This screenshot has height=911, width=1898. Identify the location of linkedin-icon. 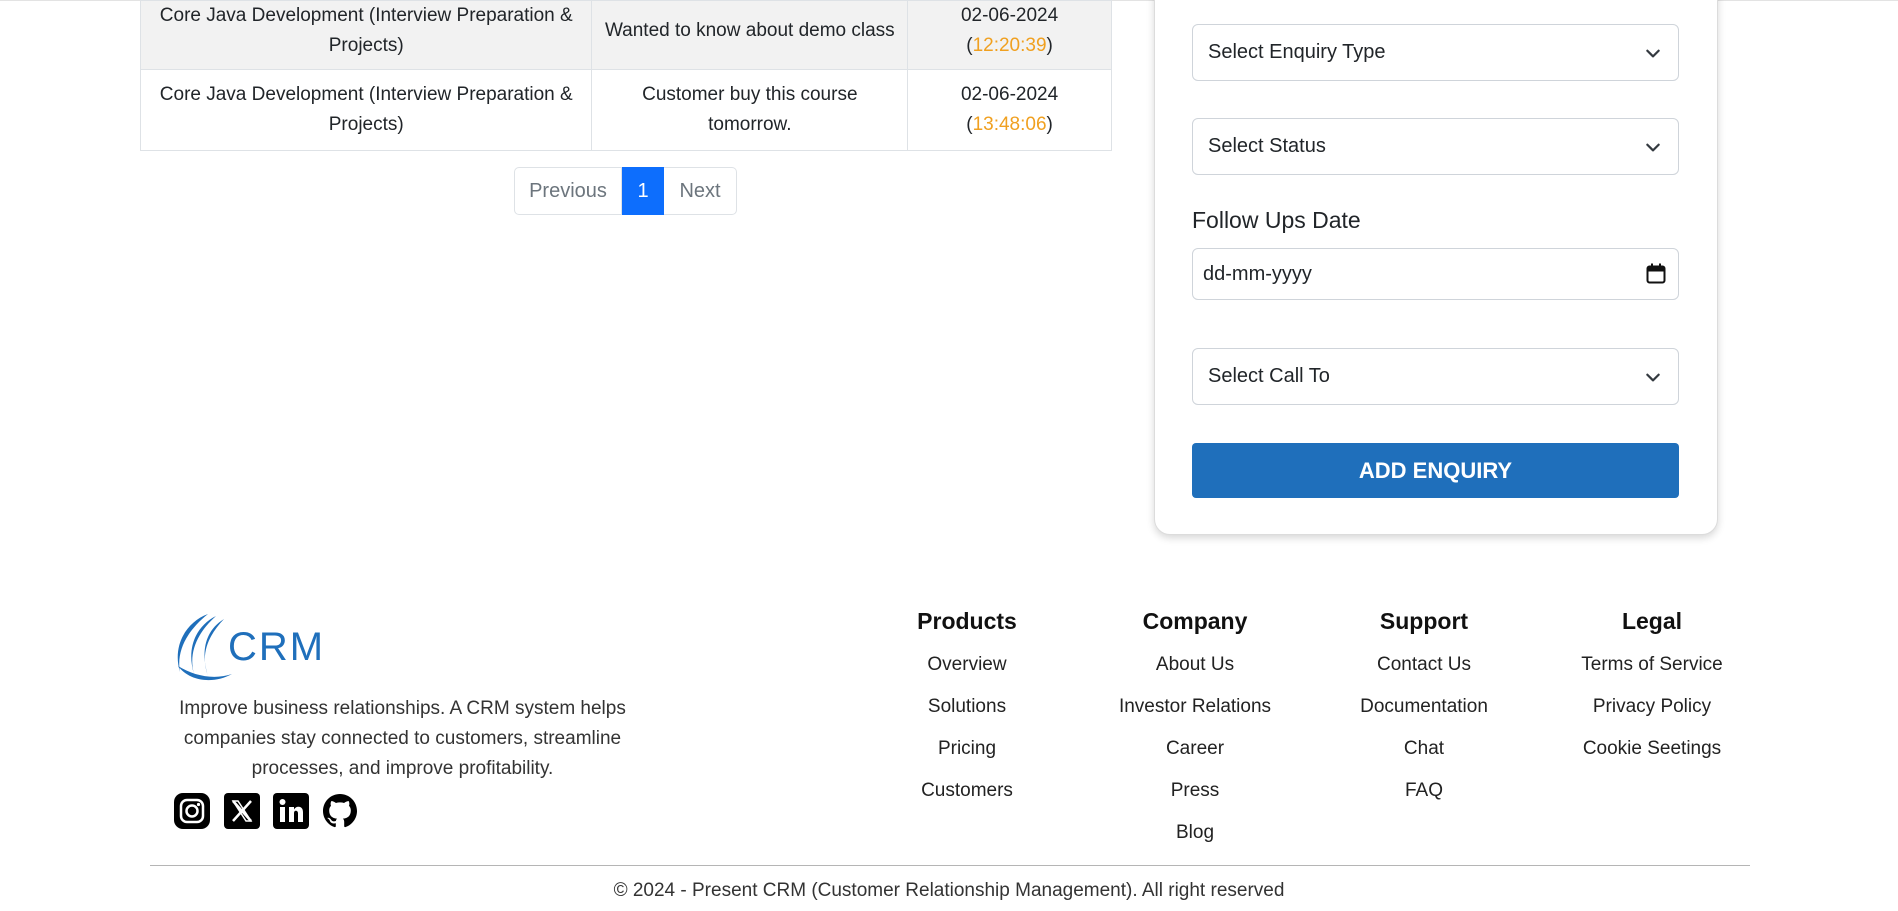
(291, 811).